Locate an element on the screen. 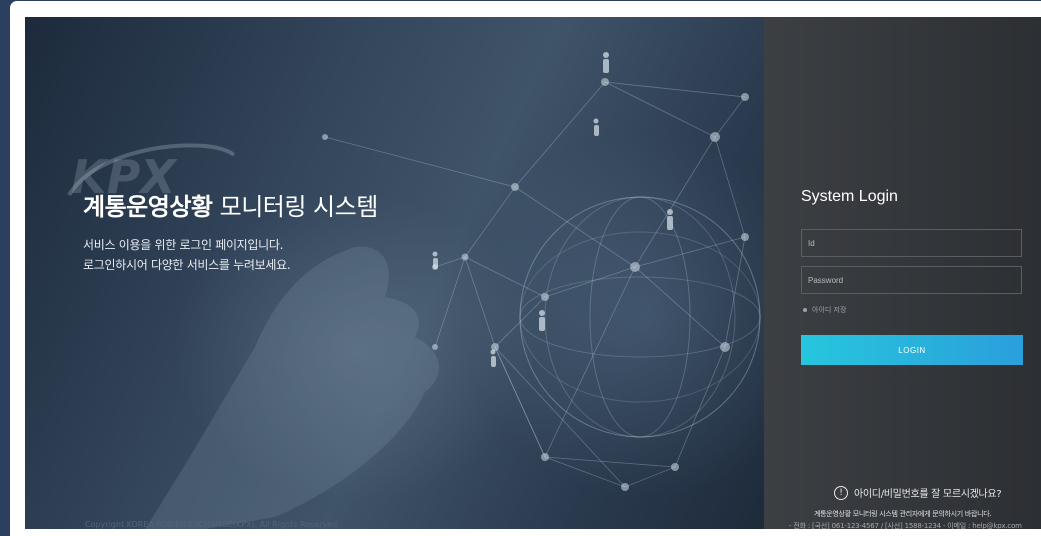 Image resolution: width=1041 pixels, height=536 pixels. help-description: 계통운영상황 모니터링 시스템 관리자에게 문의하시기 바랍니다. is located at coordinates (903, 514).